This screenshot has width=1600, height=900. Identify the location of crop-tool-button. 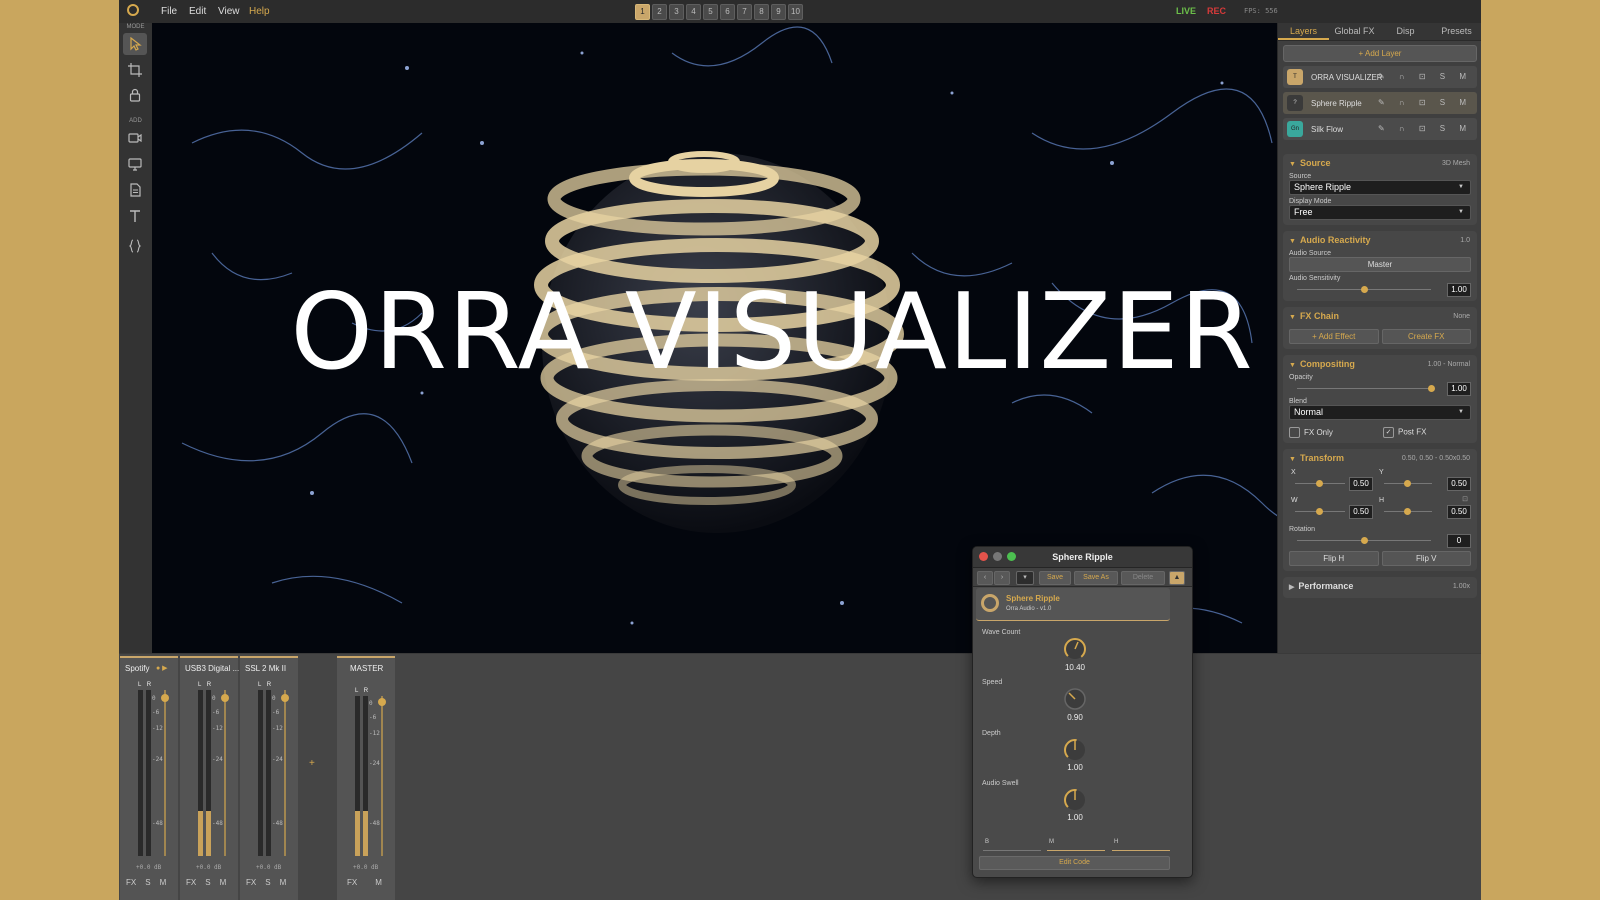
(135, 70).